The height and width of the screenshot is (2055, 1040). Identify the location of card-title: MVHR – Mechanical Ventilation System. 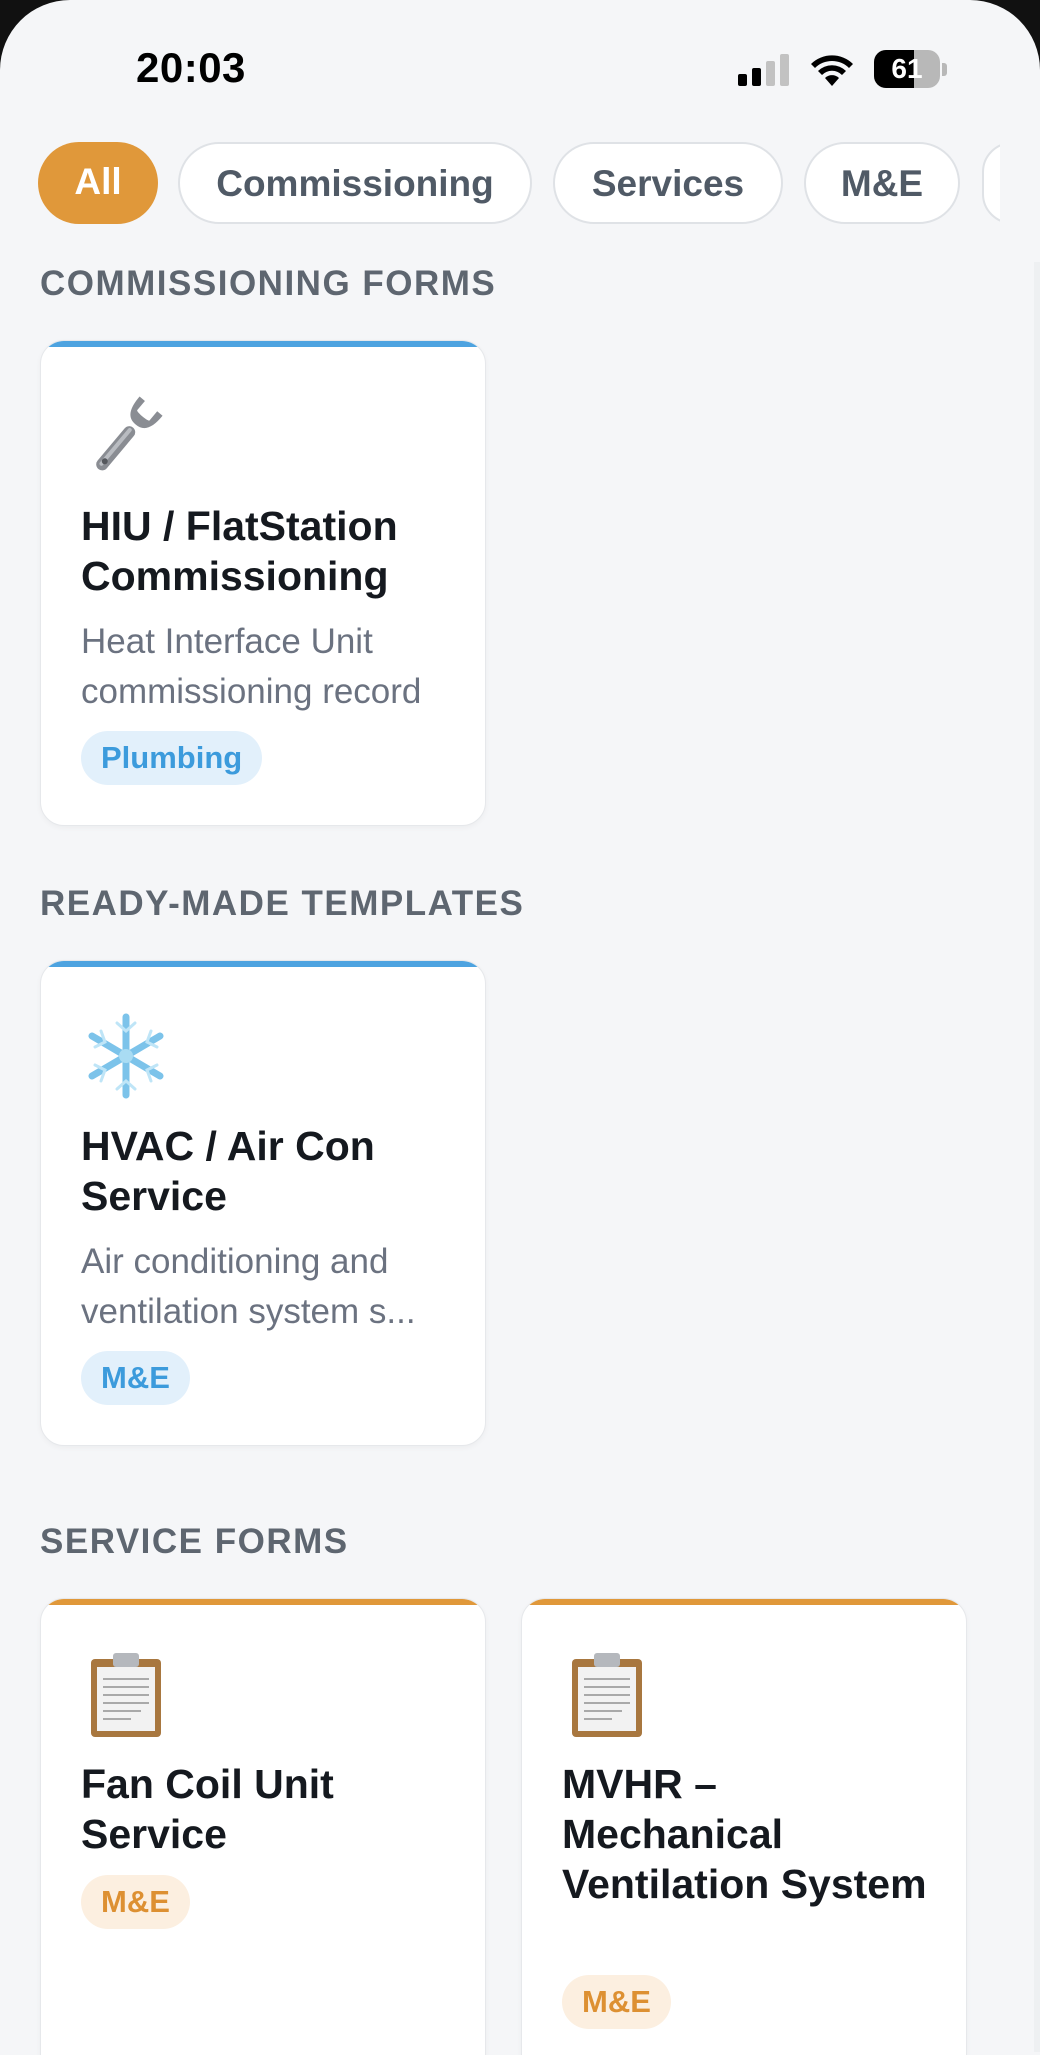
(744, 1834).